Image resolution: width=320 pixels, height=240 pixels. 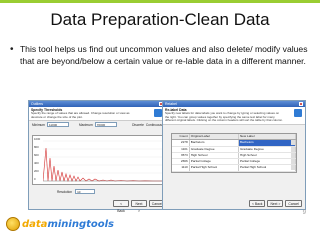 I want to click on column-header-original: Original Label, so click(x=214, y=137).